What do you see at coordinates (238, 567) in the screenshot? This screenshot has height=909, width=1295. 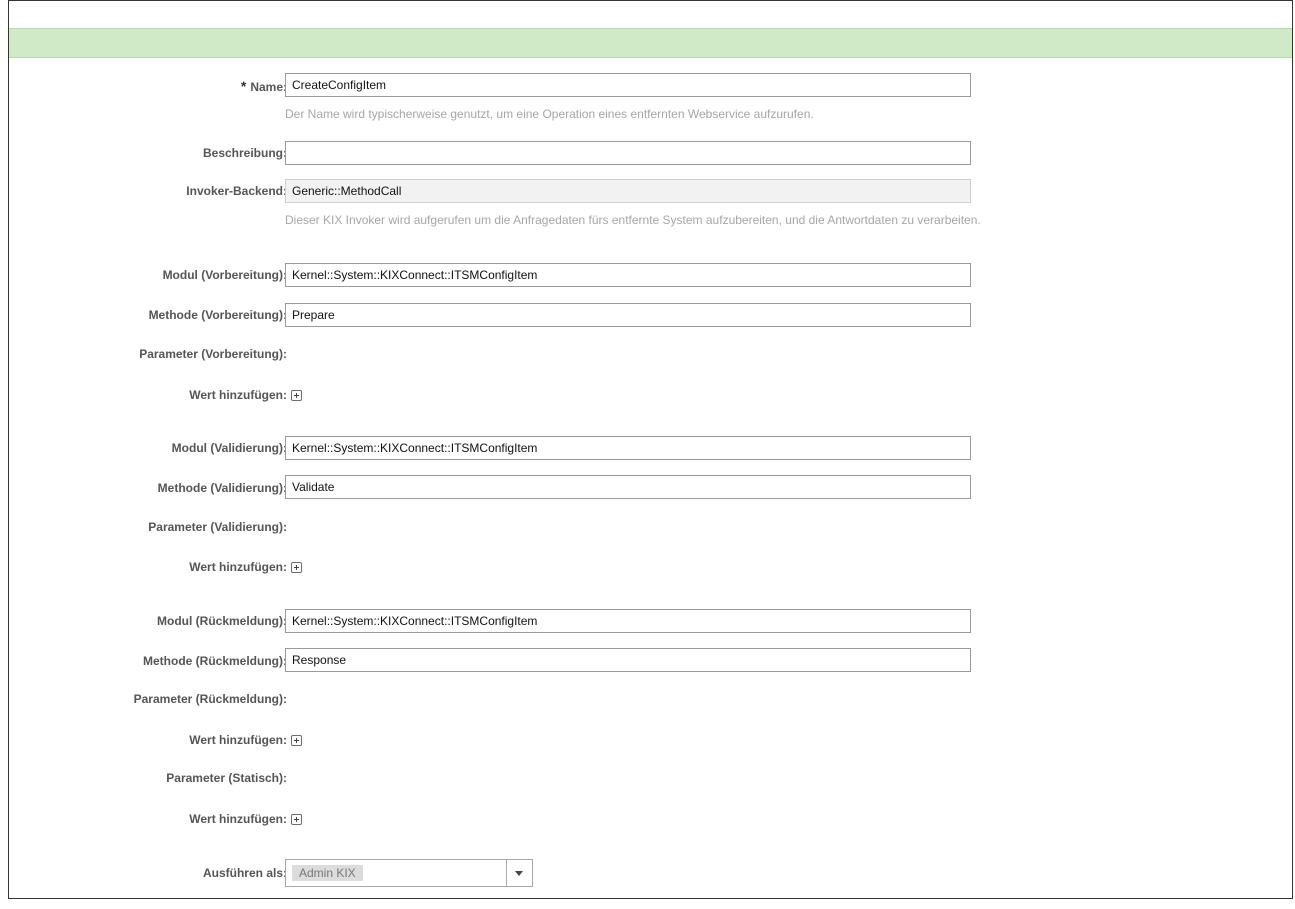 I see `validate-add-value-label: Wert hinzufügen:` at bounding box center [238, 567].